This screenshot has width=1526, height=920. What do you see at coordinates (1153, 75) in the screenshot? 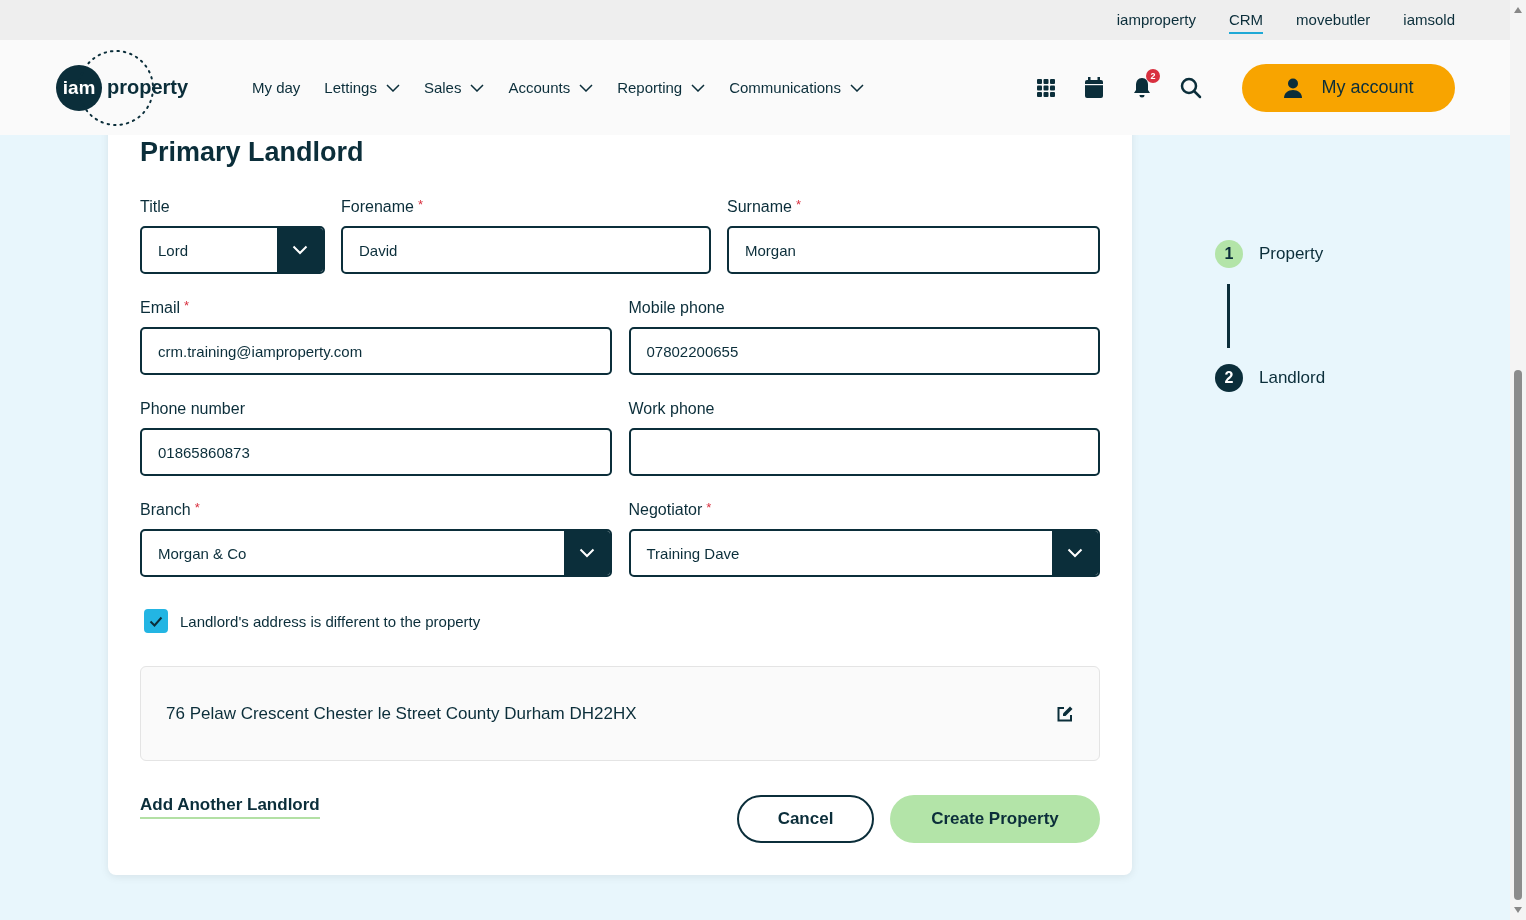
I see `notification-count: 2` at bounding box center [1153, 75].